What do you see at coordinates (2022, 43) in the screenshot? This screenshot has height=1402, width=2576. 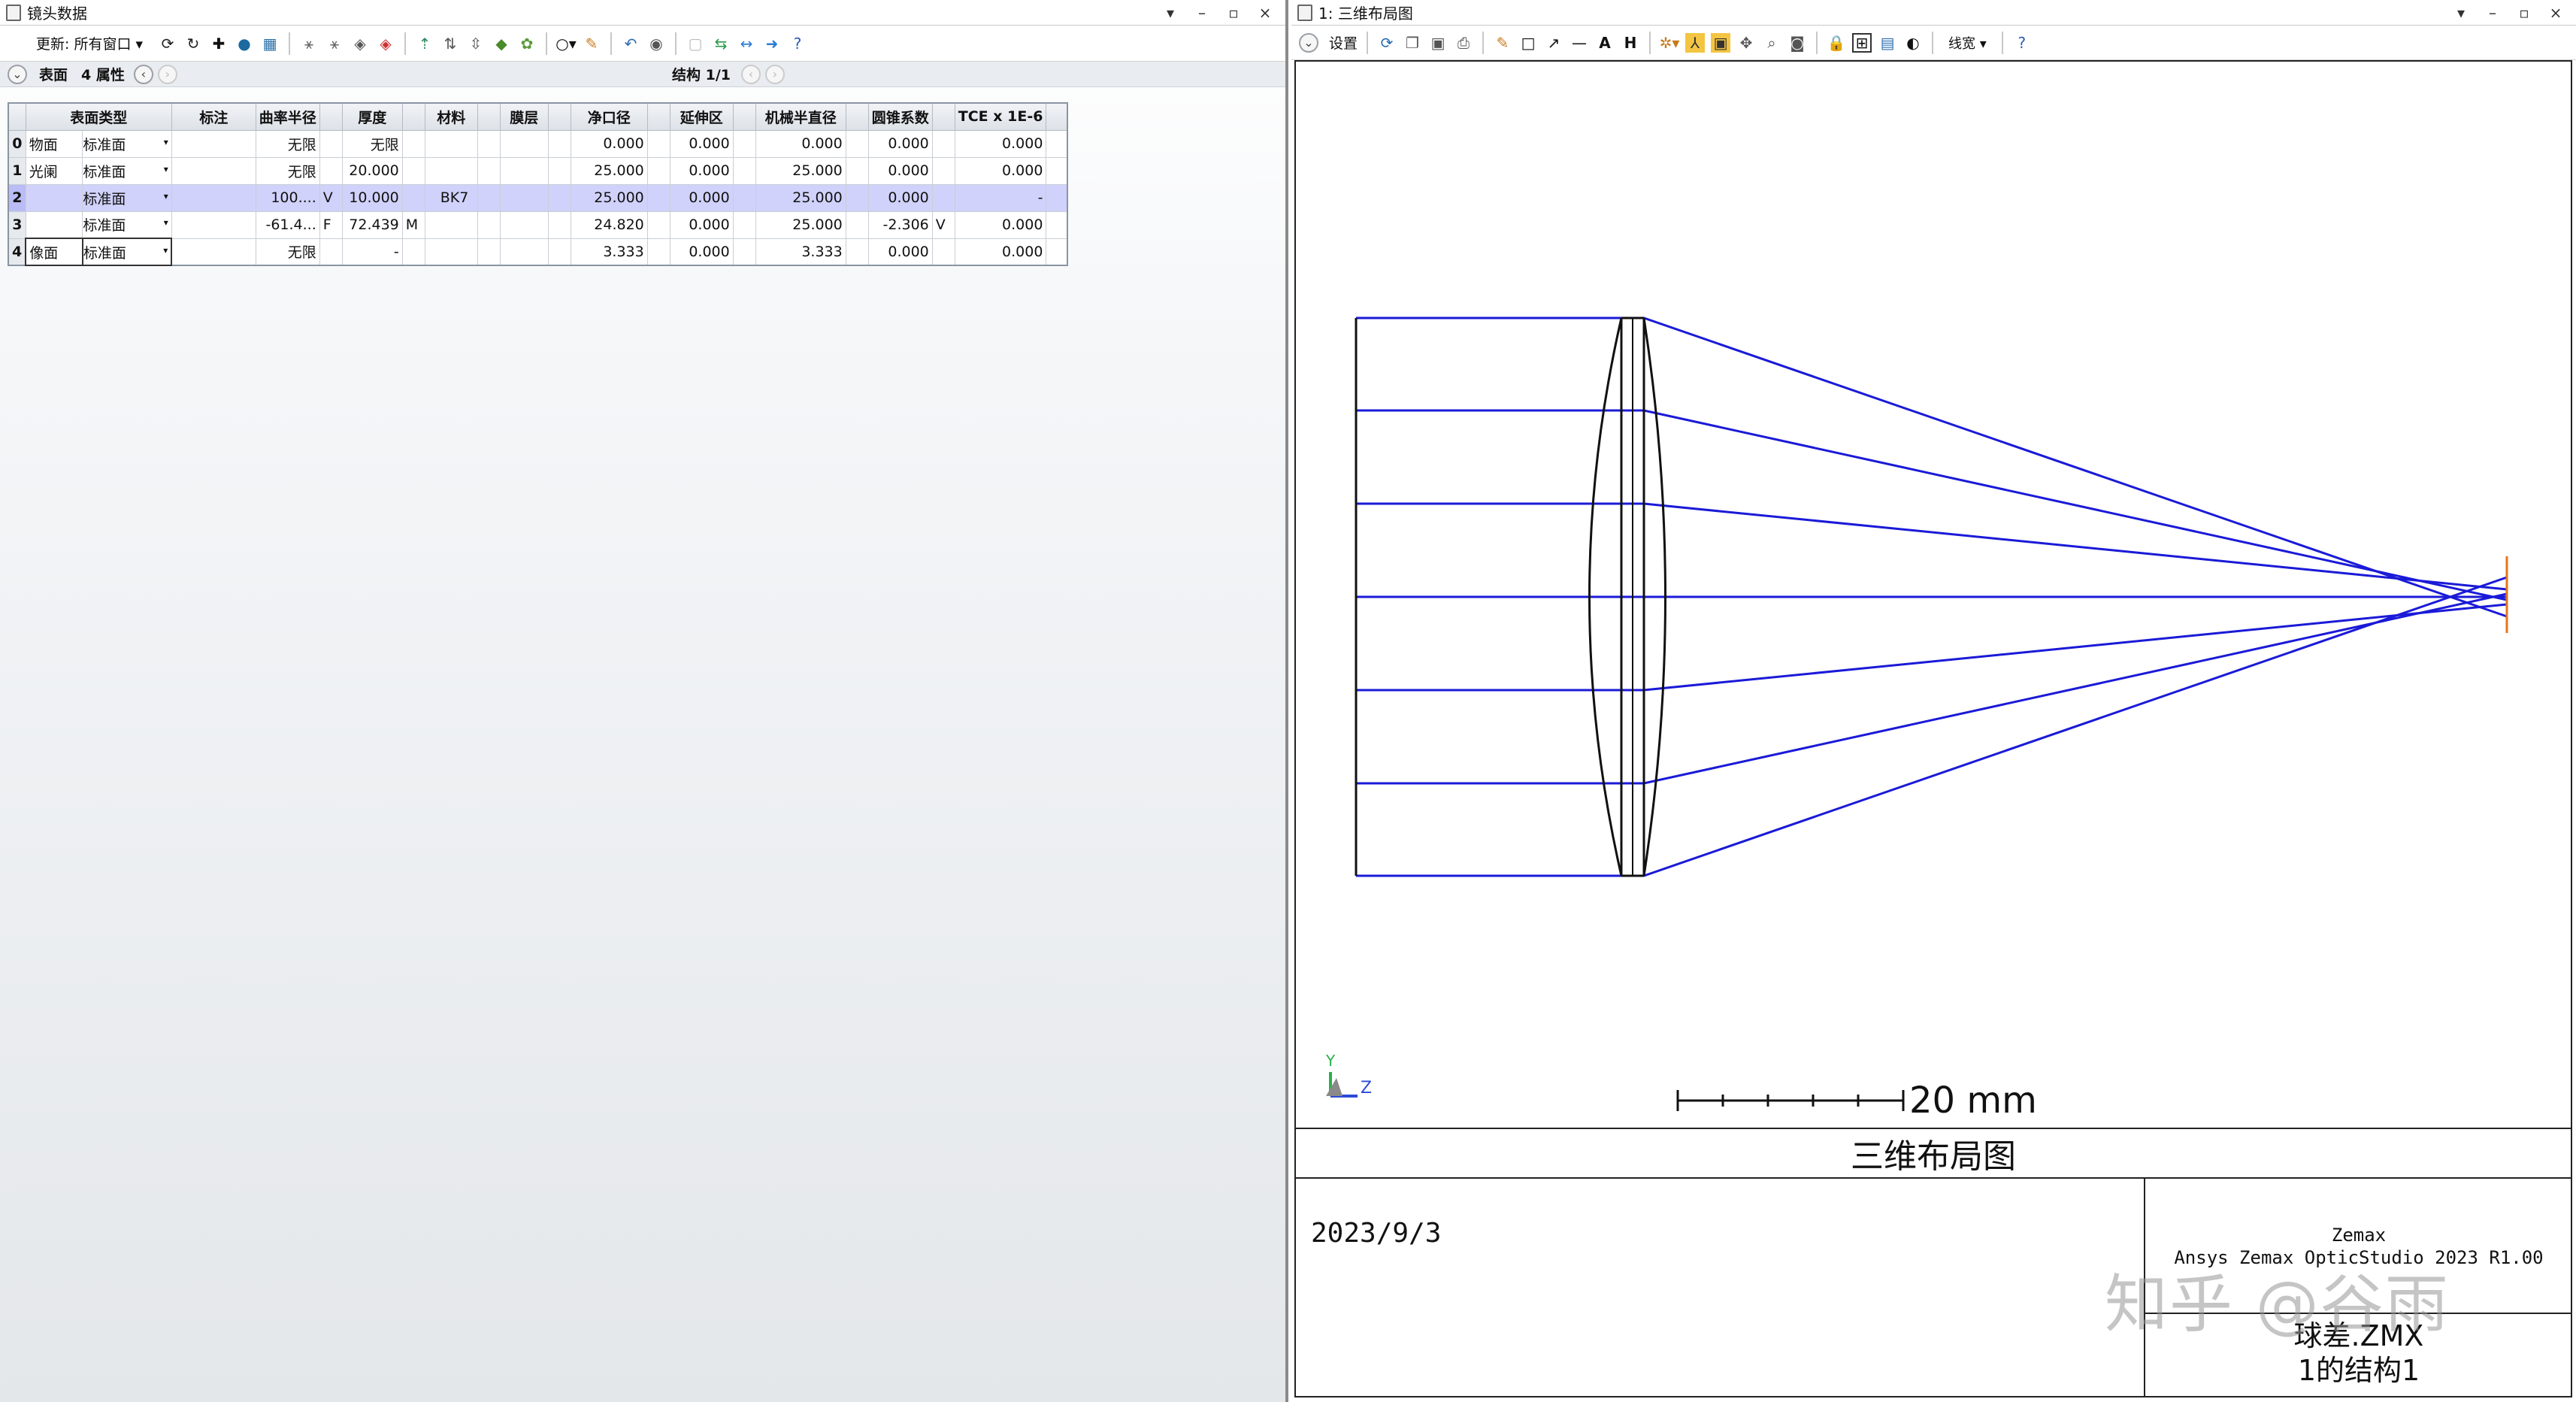 I see `help-icon: ?` at bounding box center [2022, 43].